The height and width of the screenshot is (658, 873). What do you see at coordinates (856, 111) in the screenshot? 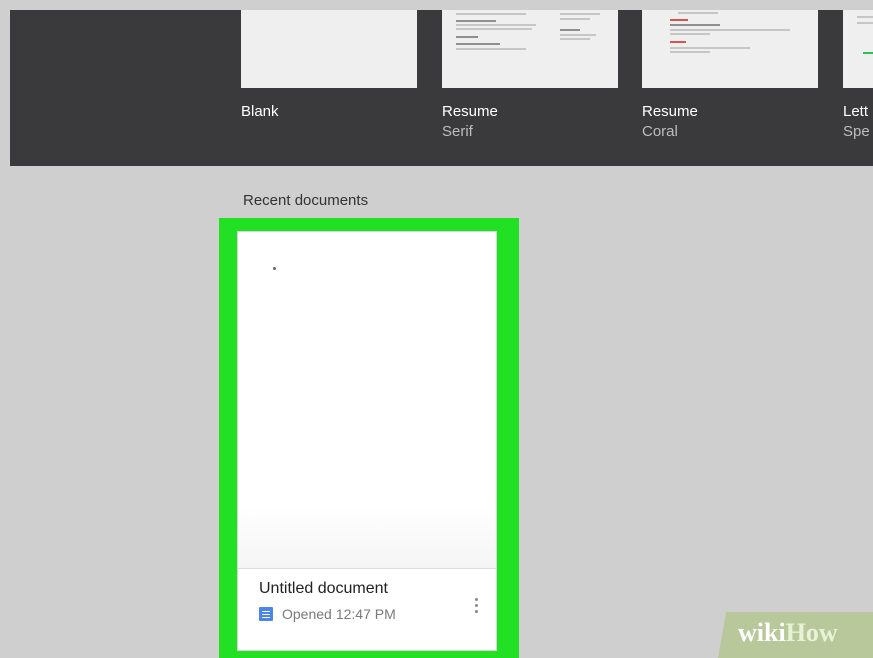
I see `template-title: Lett` at bounding box center [856, 111].